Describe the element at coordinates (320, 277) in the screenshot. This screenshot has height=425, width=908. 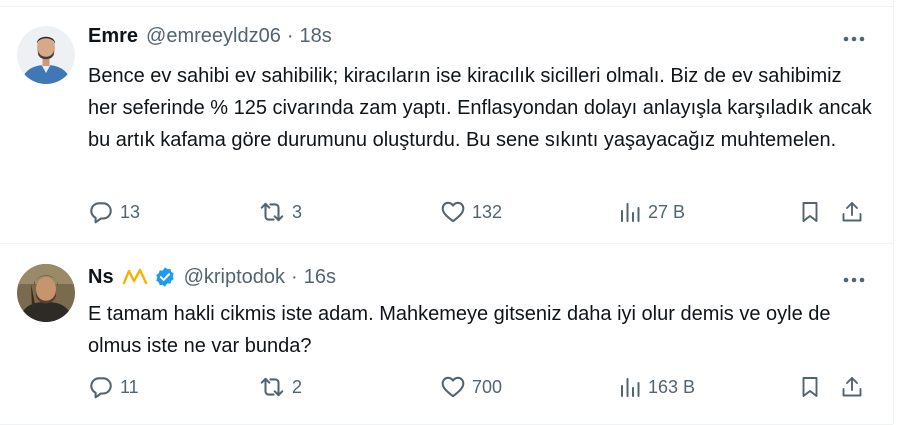
I see `timestamp: 16s` at that location.